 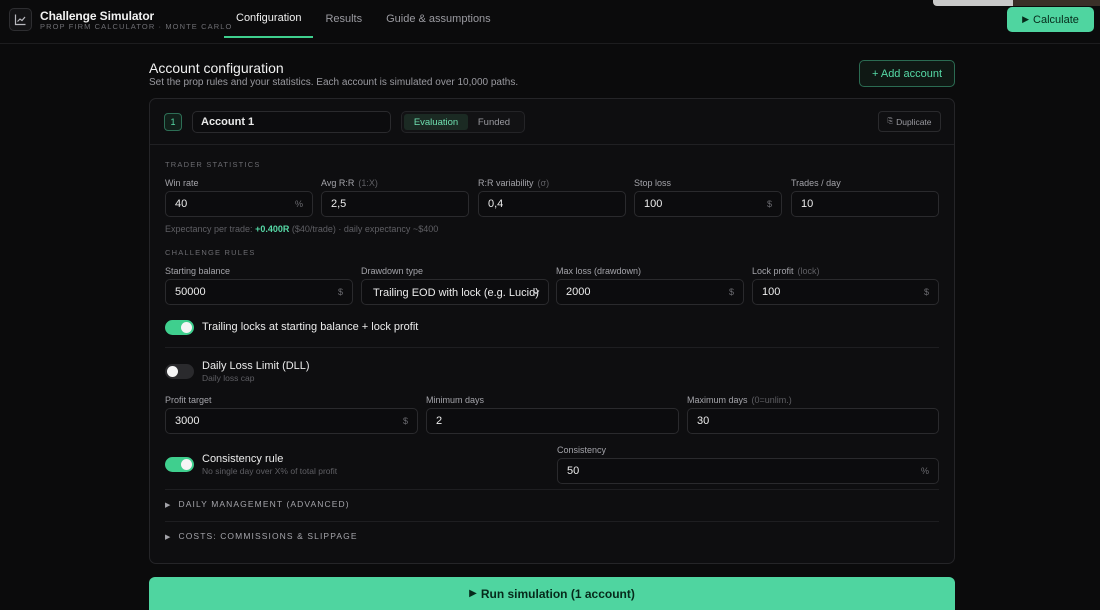 I want to click on lock-profit-label: Lock profit (lock), so click(x=786, y=271).